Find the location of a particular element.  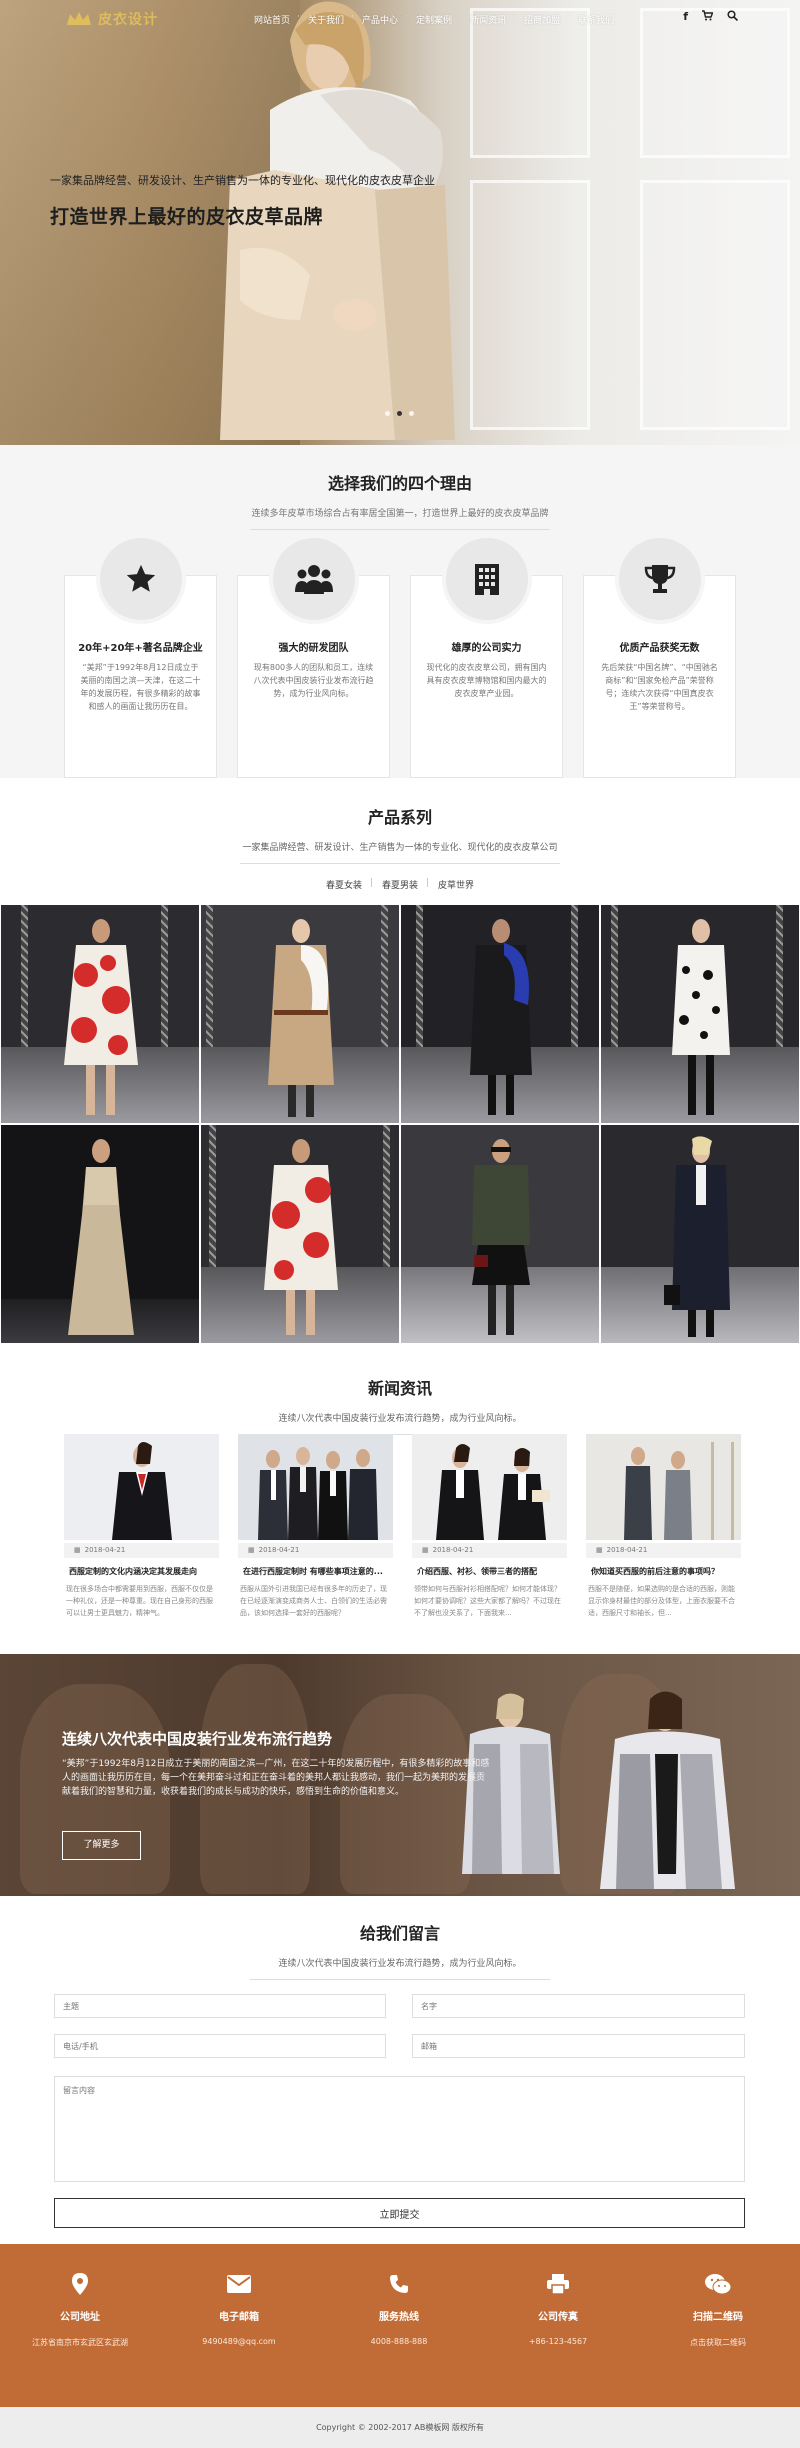

nav-icon-group: f is located at coordinates (710, 16).